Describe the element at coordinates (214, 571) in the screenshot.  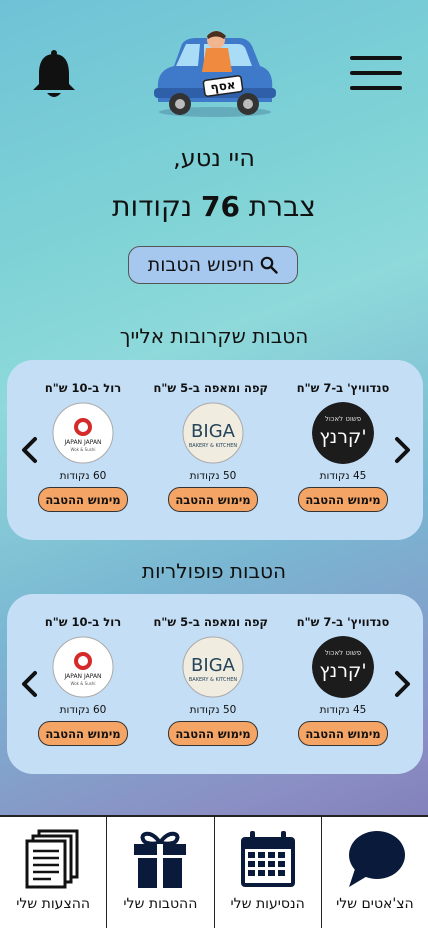
I see `section-title-popular: הטבות פופולריות` at that location.